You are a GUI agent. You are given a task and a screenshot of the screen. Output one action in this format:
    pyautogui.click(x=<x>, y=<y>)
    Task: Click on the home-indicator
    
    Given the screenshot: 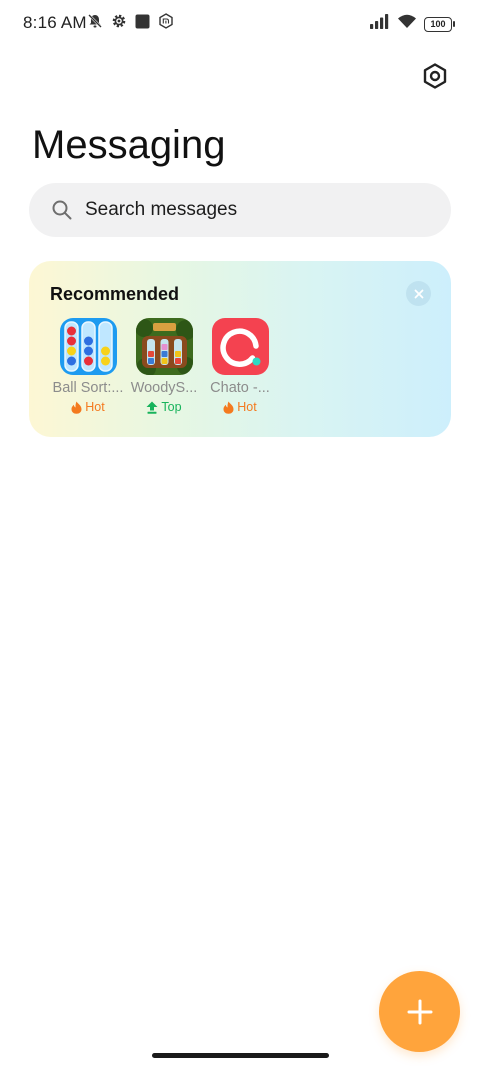 What is the action you would take?
    pyautogui.click(x=240, y=1055)
    